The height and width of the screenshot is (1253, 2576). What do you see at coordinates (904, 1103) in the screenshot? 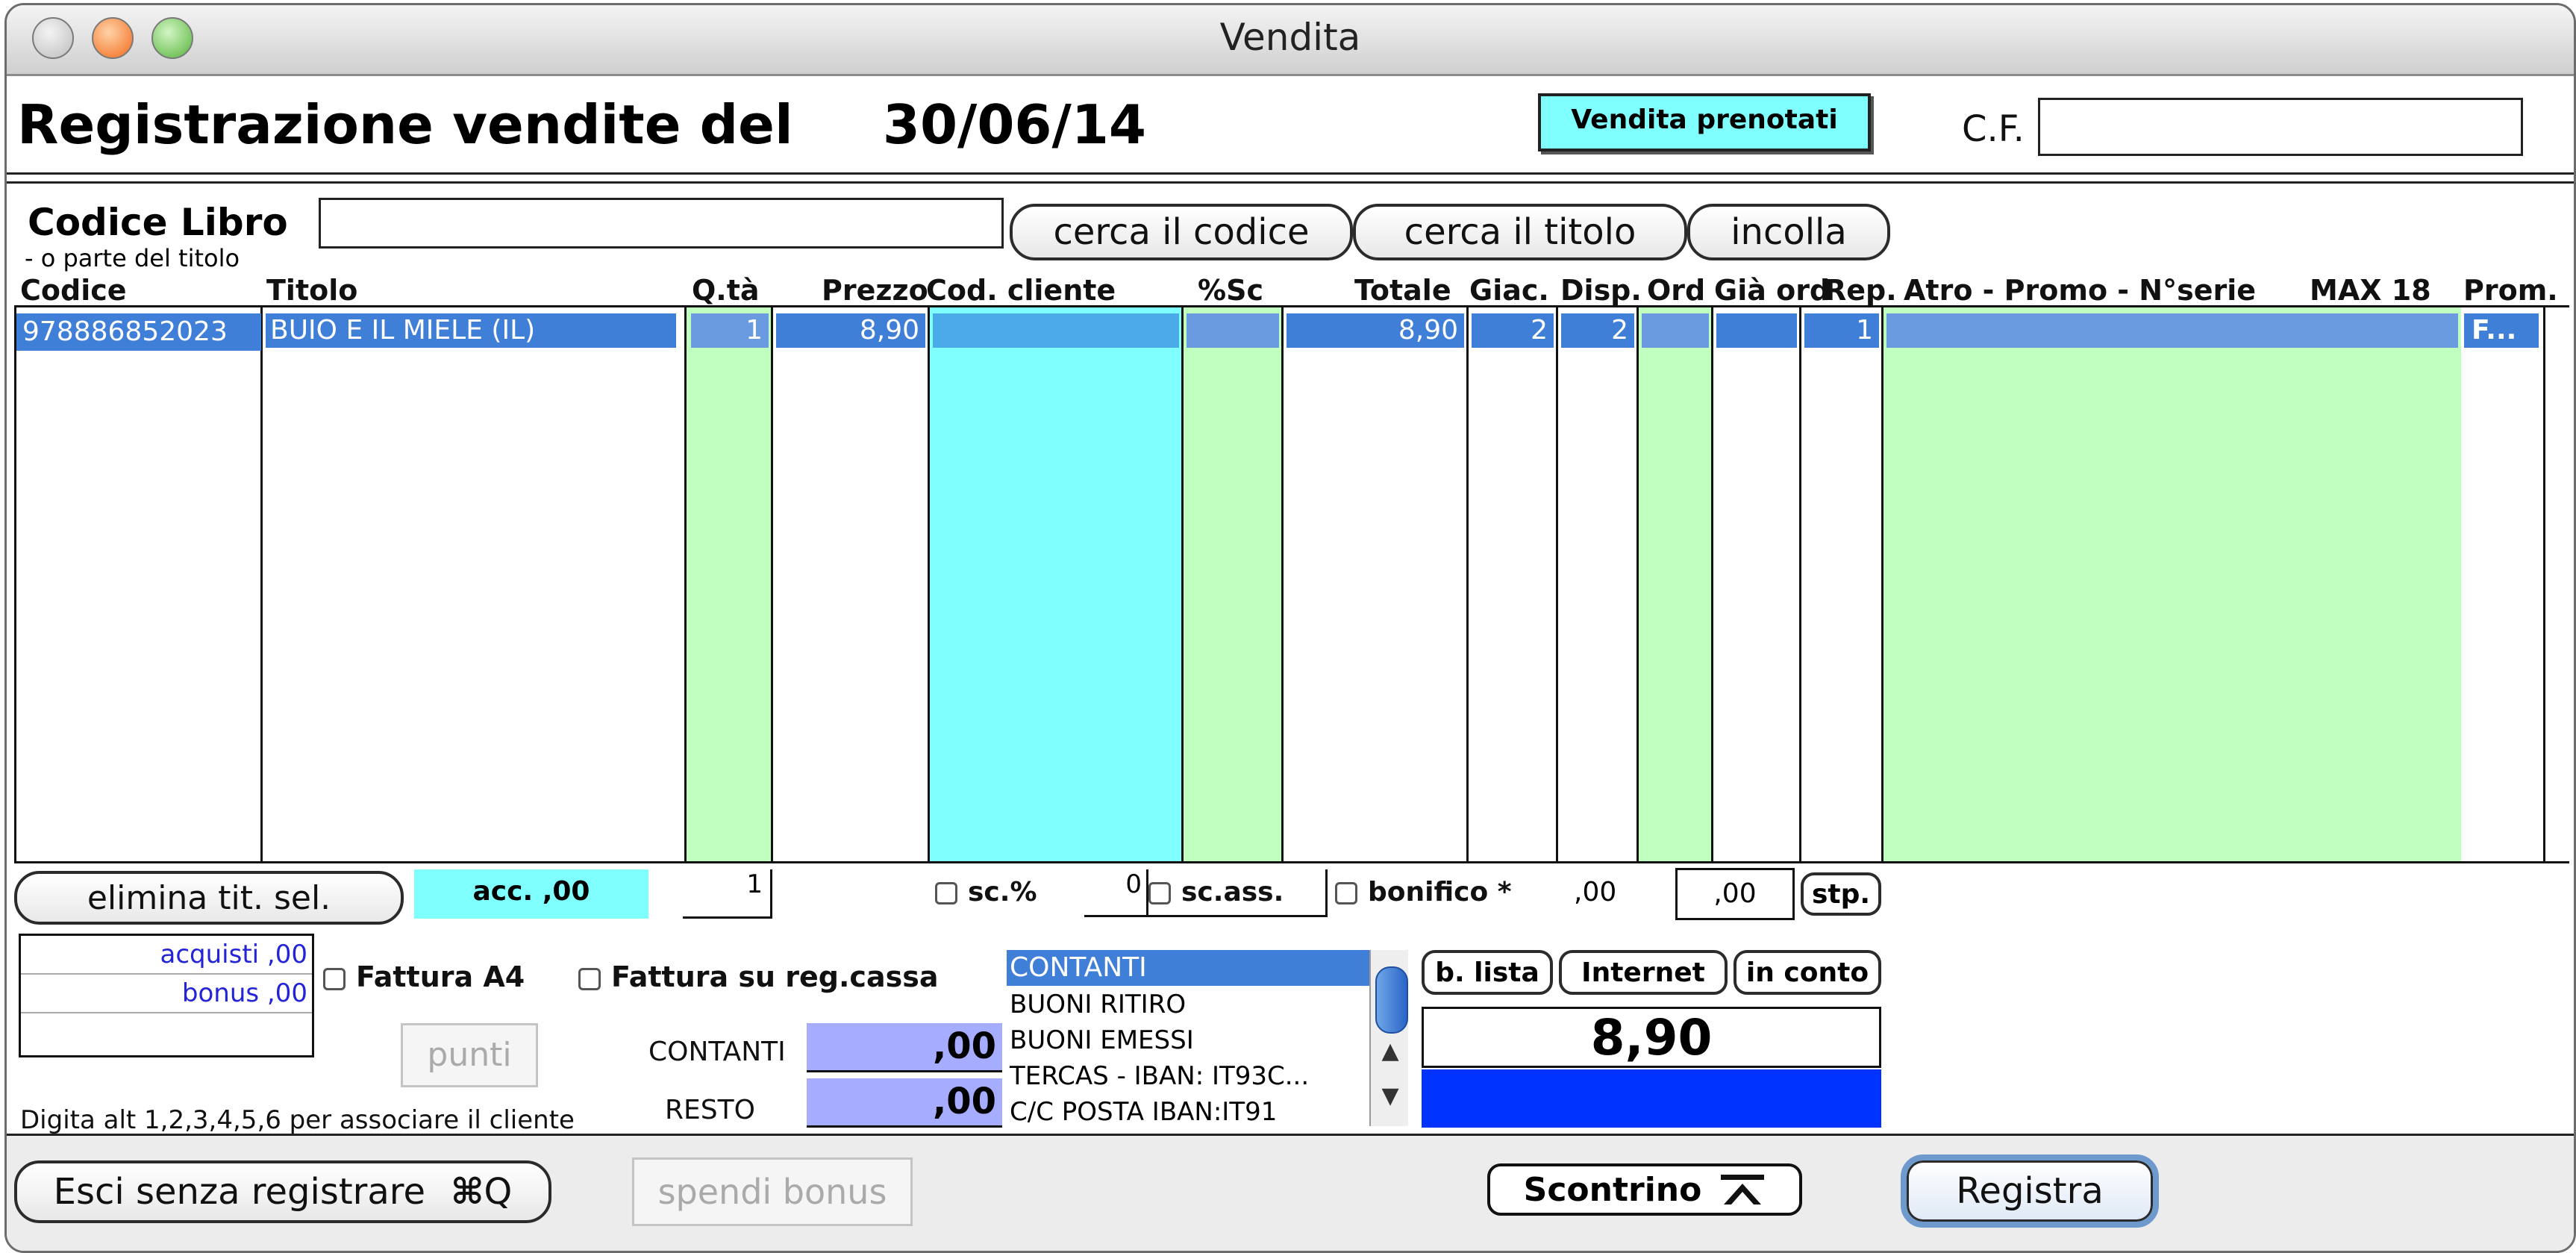
I see `resto-value: ,00` at bounding box center [904, 1103].